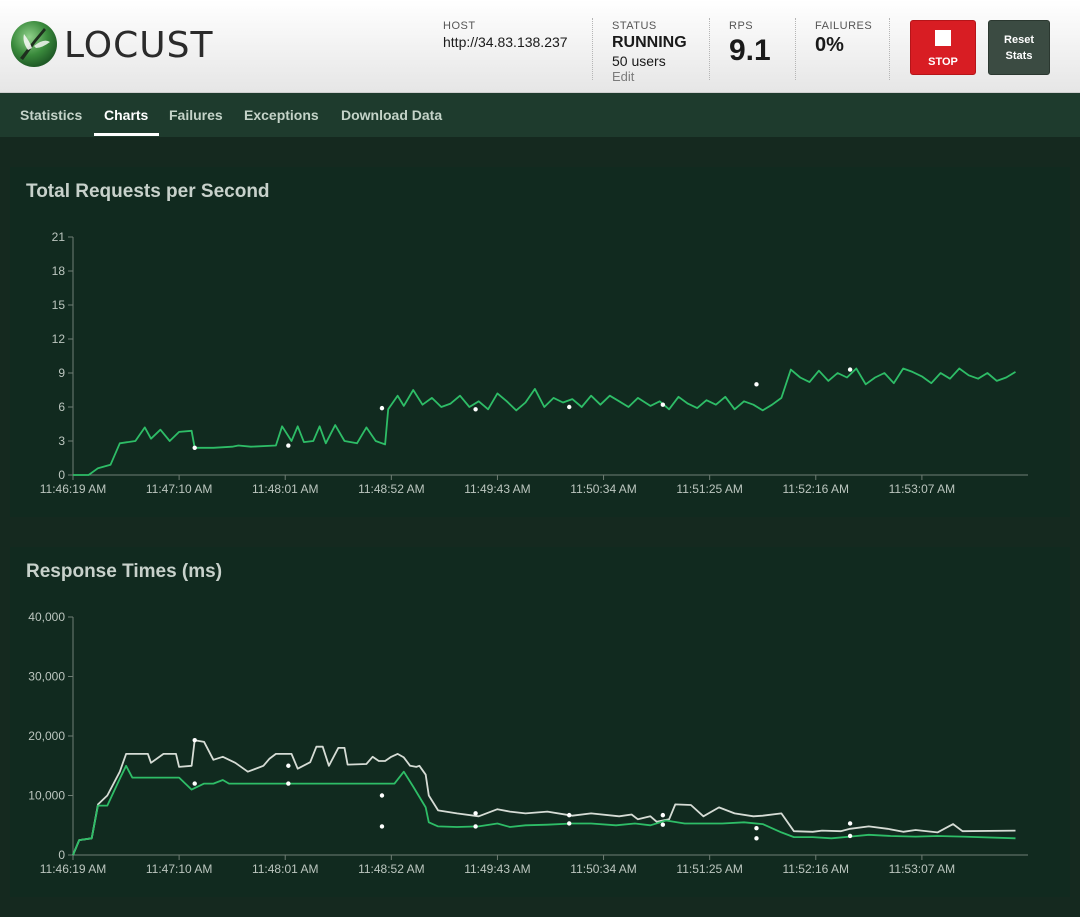  Describe the element at coordinates (459, 26) in the screenshot. I see `host-label: HOST` at that location.